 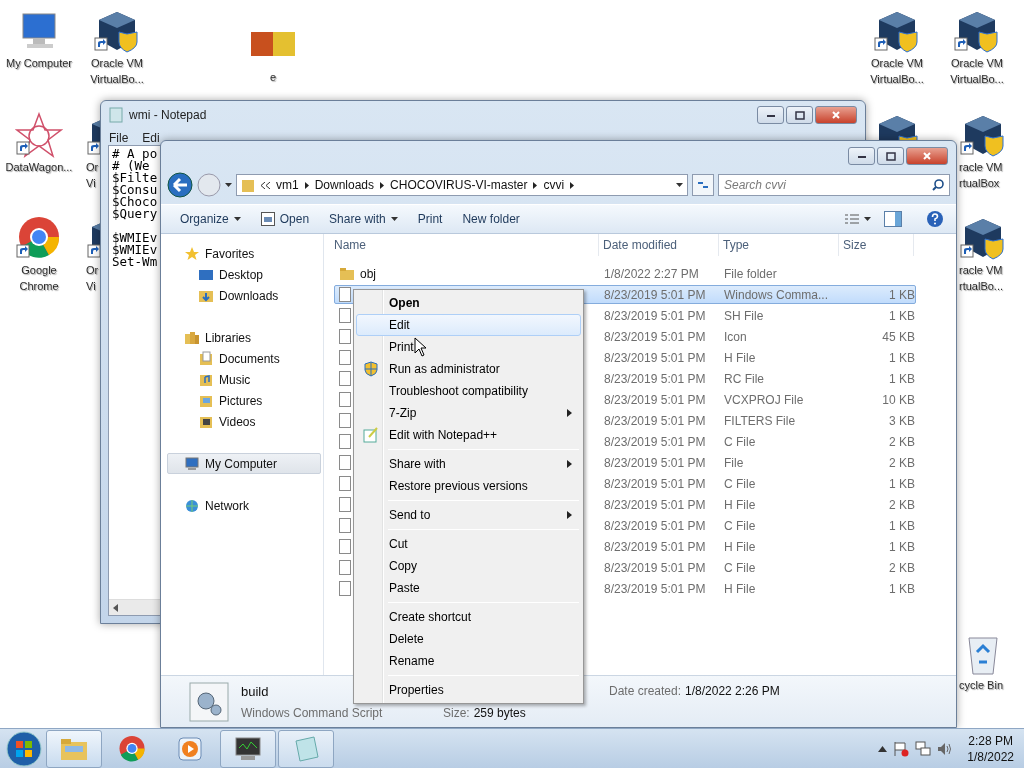 What do you see at coordinates (468, 588) in the screenshot?
I see `menu-item: Paste` at bounding box center [468, 588].